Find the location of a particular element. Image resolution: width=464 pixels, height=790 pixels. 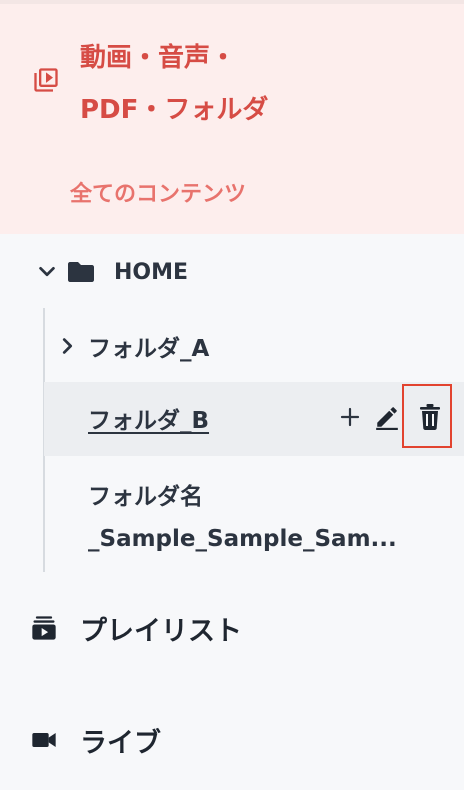

nav-item-playlist: プレイリスト is located at coordinates (136, 628).